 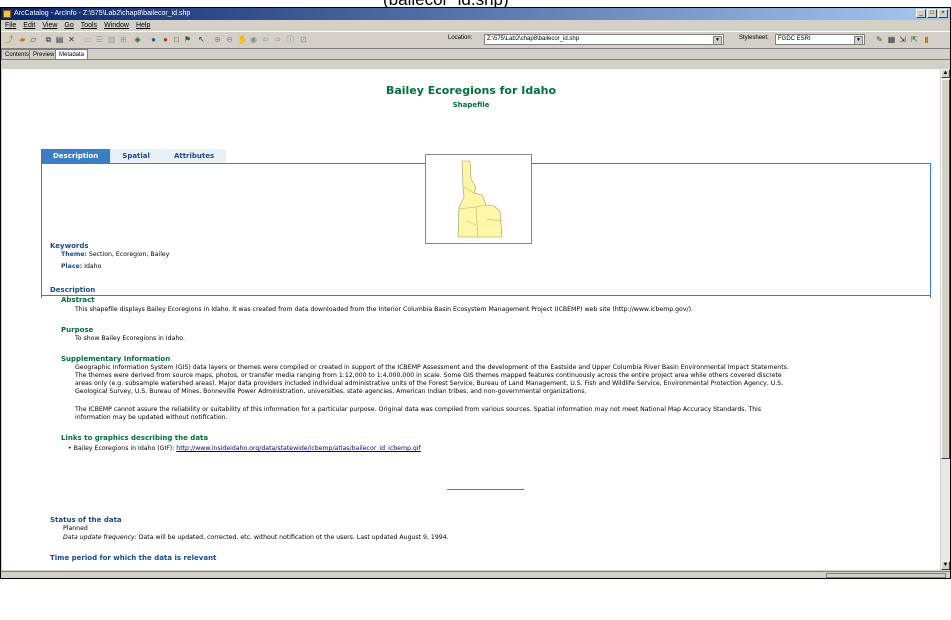 I want to click on command-line-icon: □, so click(x=176, y=39).